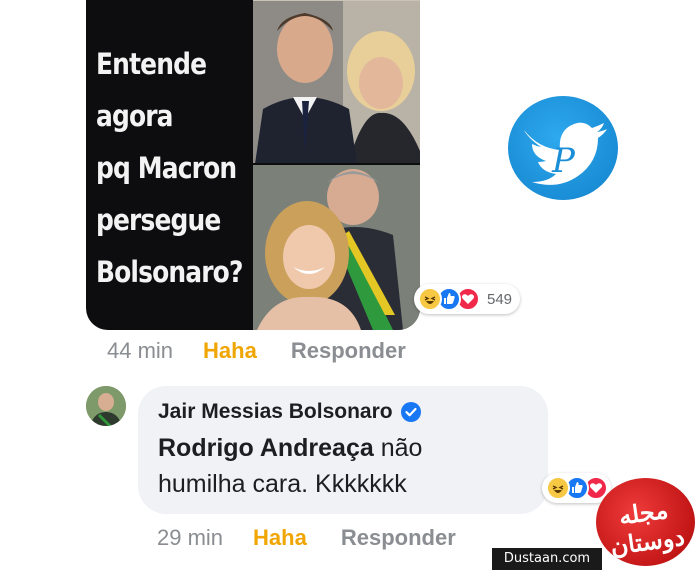 This screenshot has width=695, height=571. Describe the element at coordinates (398, 448) in the screenshot. I see `comment-text-part: não` at that location.